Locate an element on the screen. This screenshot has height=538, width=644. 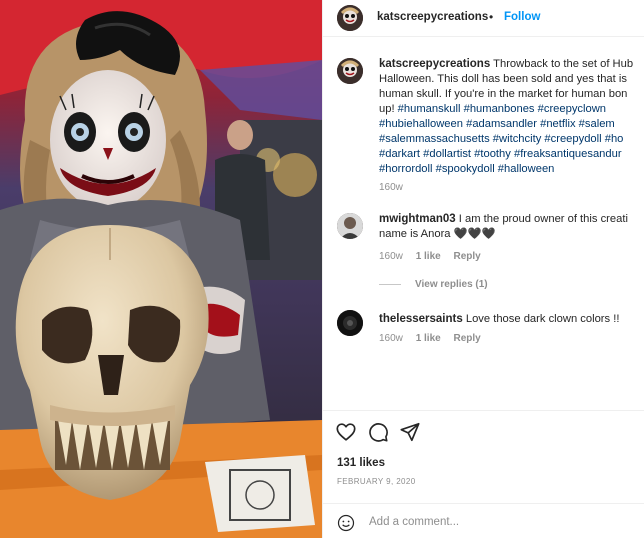
add-comment-row is located at coordinates (483, 520).